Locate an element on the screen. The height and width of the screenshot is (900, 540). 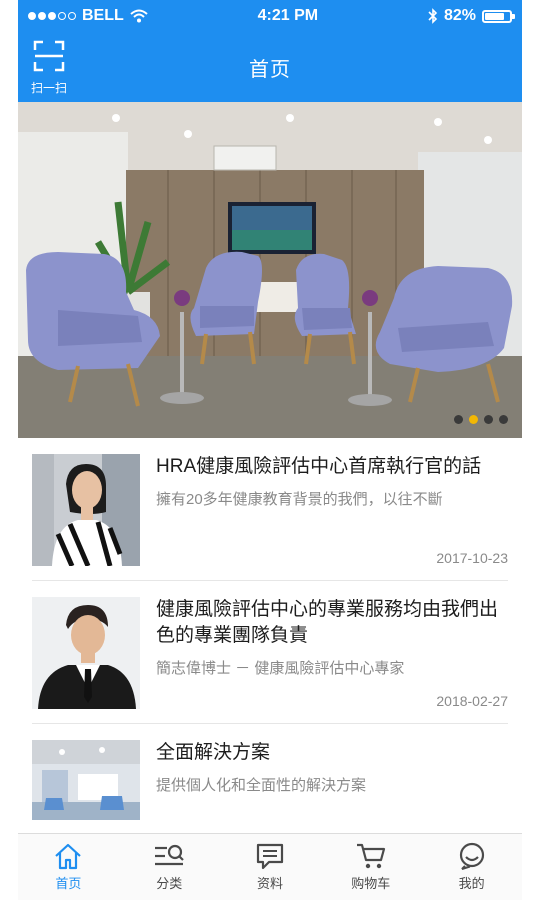
top-bar: BELL 4:21 PM 82% 扫一扫 首页 is located at coordinates (270, 51).